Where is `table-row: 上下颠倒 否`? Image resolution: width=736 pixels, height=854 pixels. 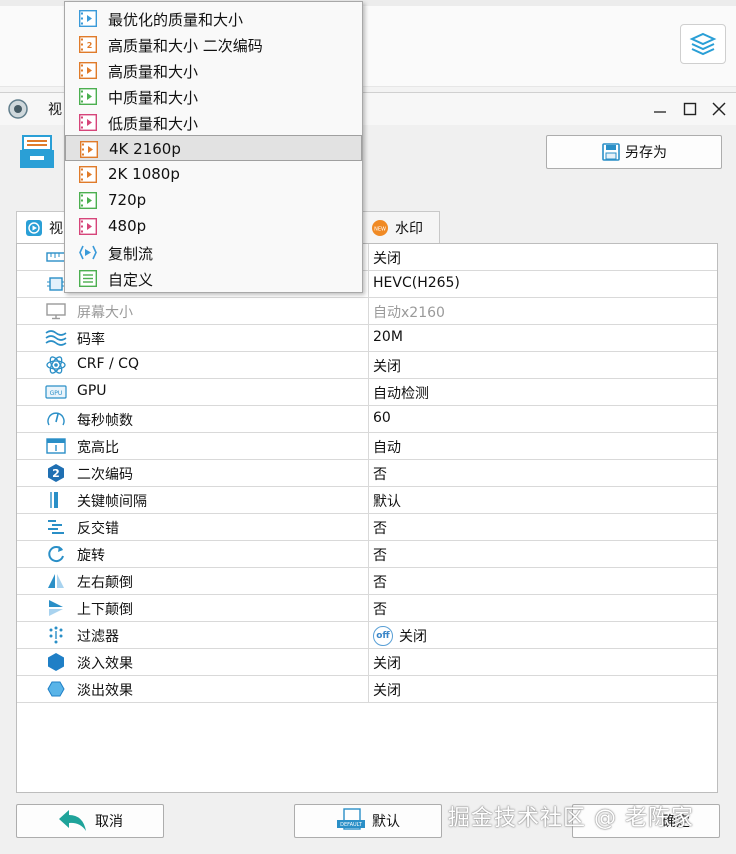 table-row: 上下颠倒 否 is located at coordinates (367, 608).